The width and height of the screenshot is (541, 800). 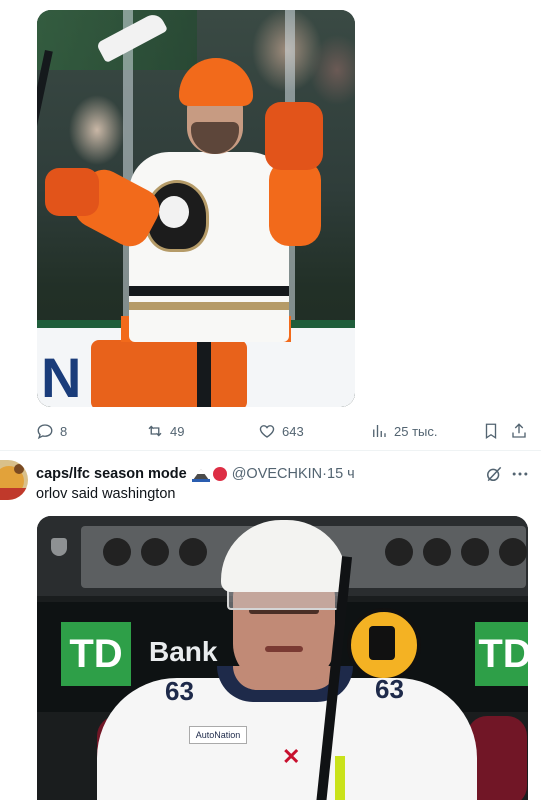 I want to click on avatar-shirt, so click(x=14, y=494).